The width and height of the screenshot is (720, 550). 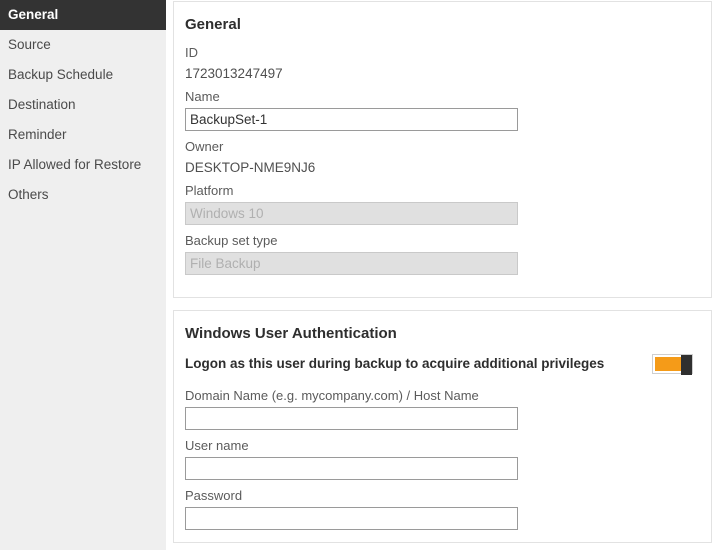 What do you see at coordinates (83, 105) in the screenshot?
I see `sidebar-item-destination: Destination` at bounding box center [83, 105].